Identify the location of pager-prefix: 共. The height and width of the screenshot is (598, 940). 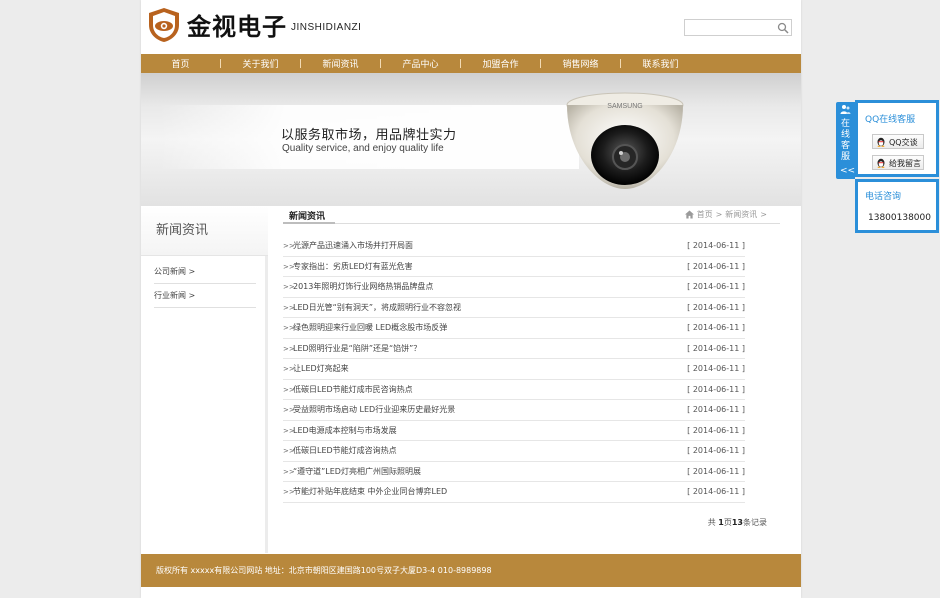
(713, 522).